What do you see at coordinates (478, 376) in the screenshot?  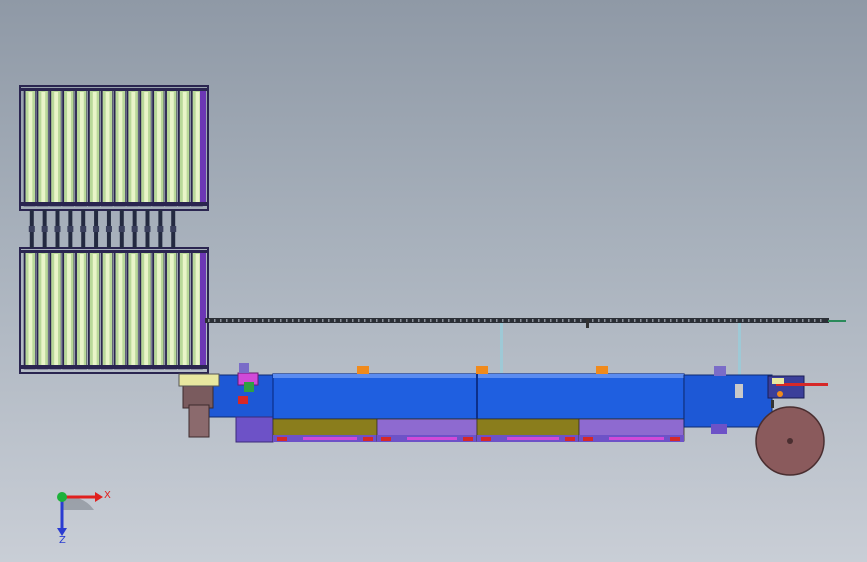 I see `main-body-top-edge` at bounding box center [478, 376].